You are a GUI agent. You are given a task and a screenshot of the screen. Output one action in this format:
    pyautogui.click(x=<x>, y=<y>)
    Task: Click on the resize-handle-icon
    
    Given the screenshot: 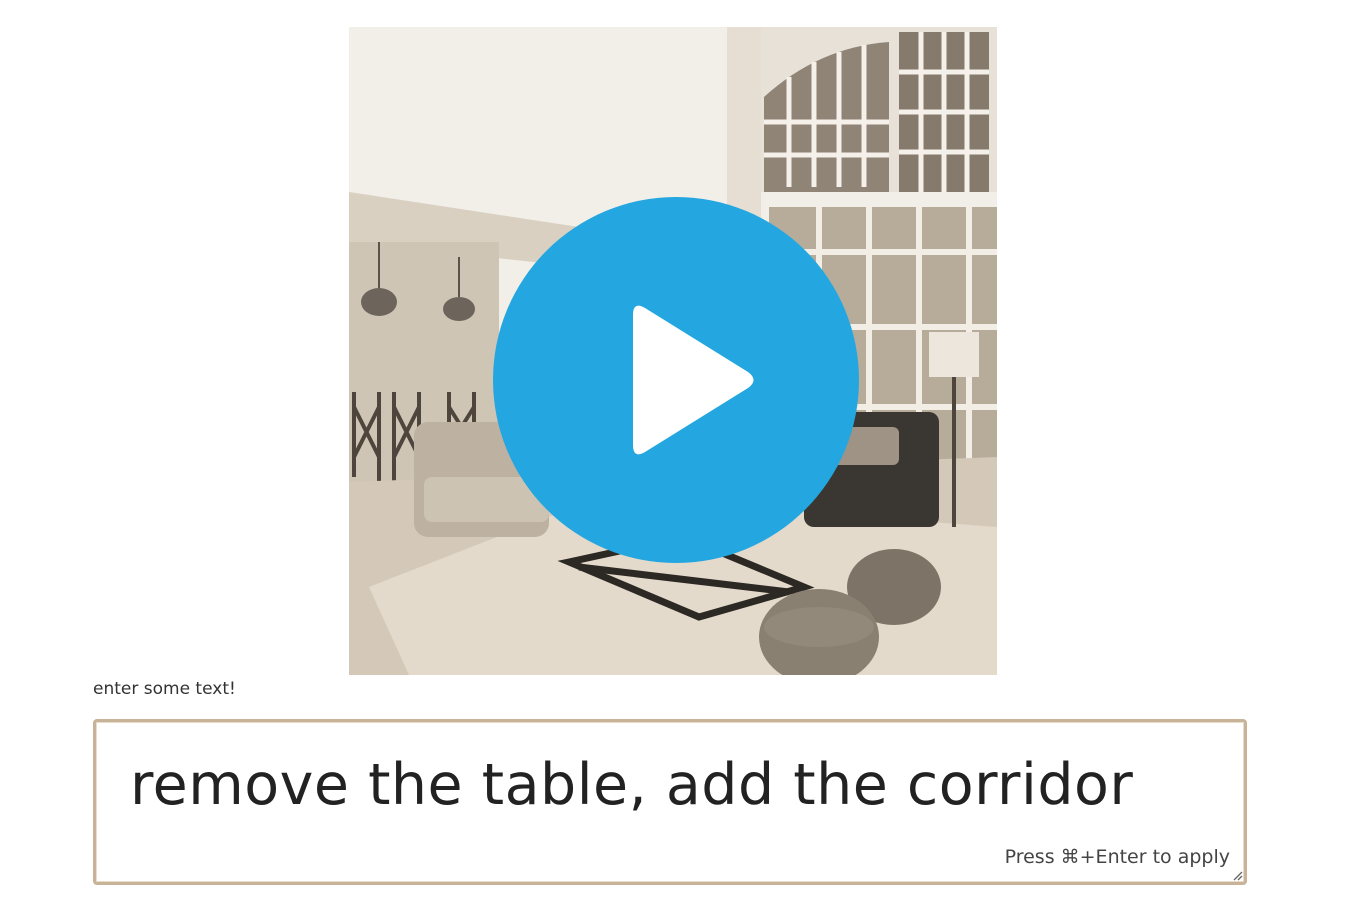 What is the action you would take?
    pyautogui.click(x=1237, y=875)
    